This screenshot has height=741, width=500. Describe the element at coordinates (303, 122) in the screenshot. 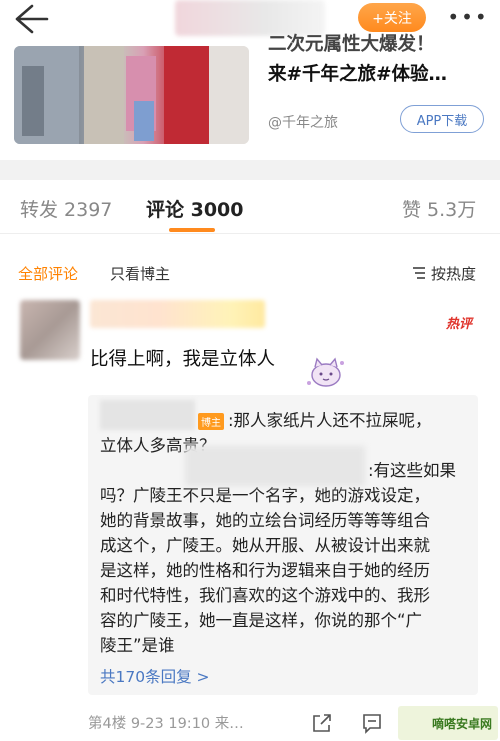

I see `card-source: @千年之旅` at that location.